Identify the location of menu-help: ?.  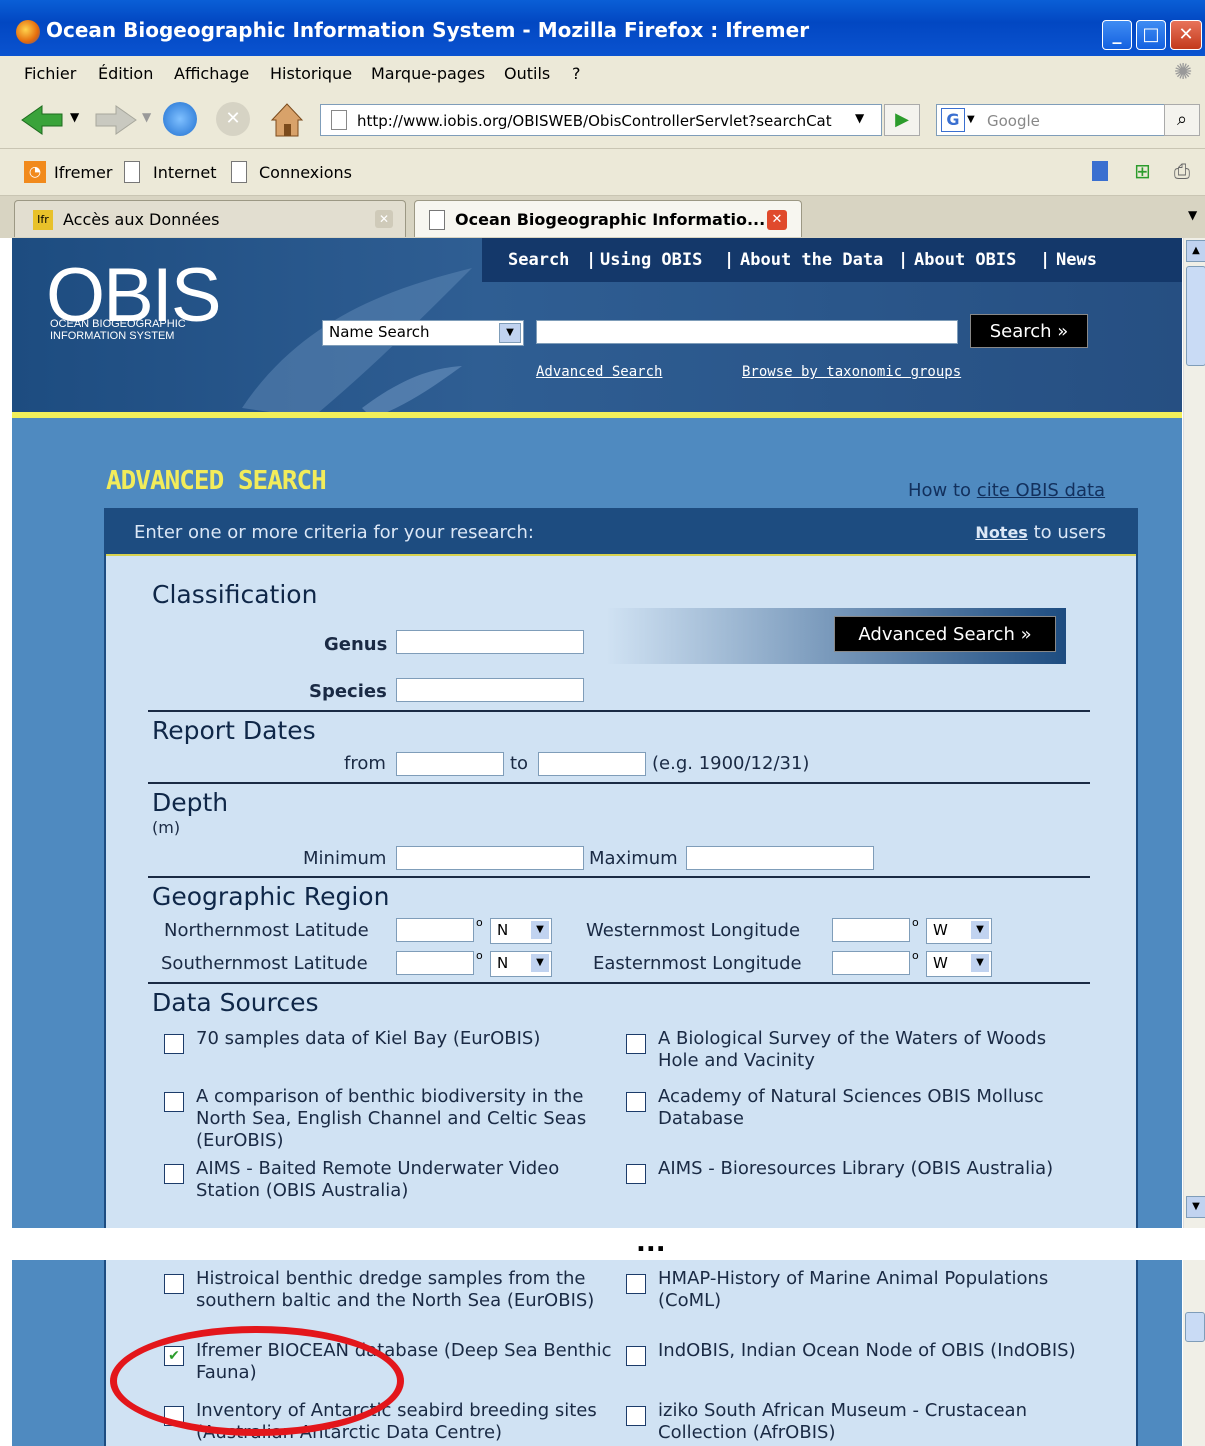
(576, 73).